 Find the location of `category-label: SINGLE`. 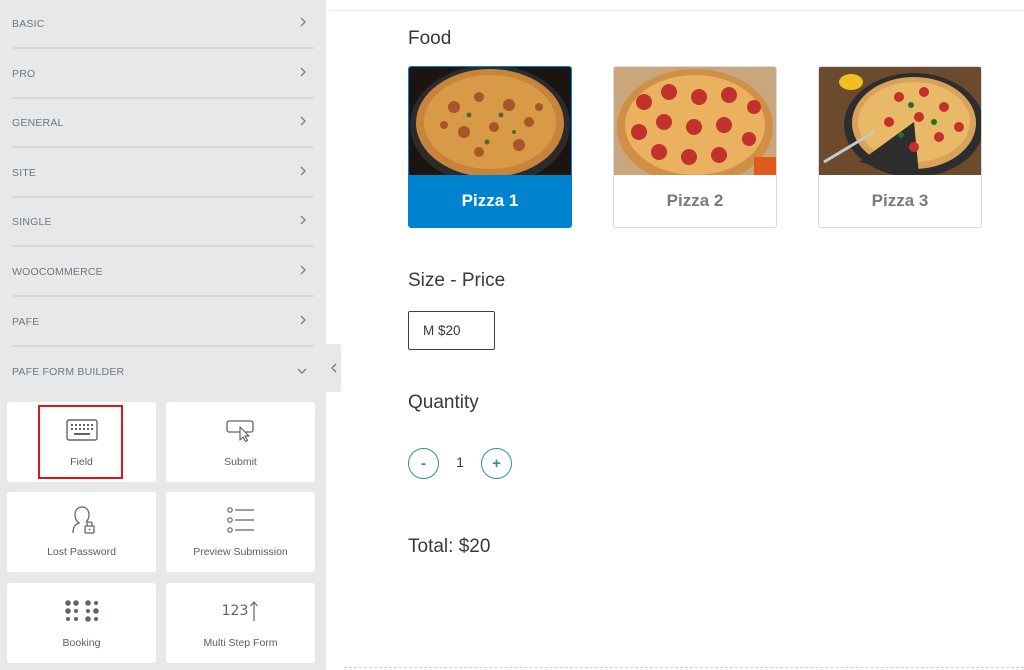

category-label: SINGLE is located at coordinates (32, 222).